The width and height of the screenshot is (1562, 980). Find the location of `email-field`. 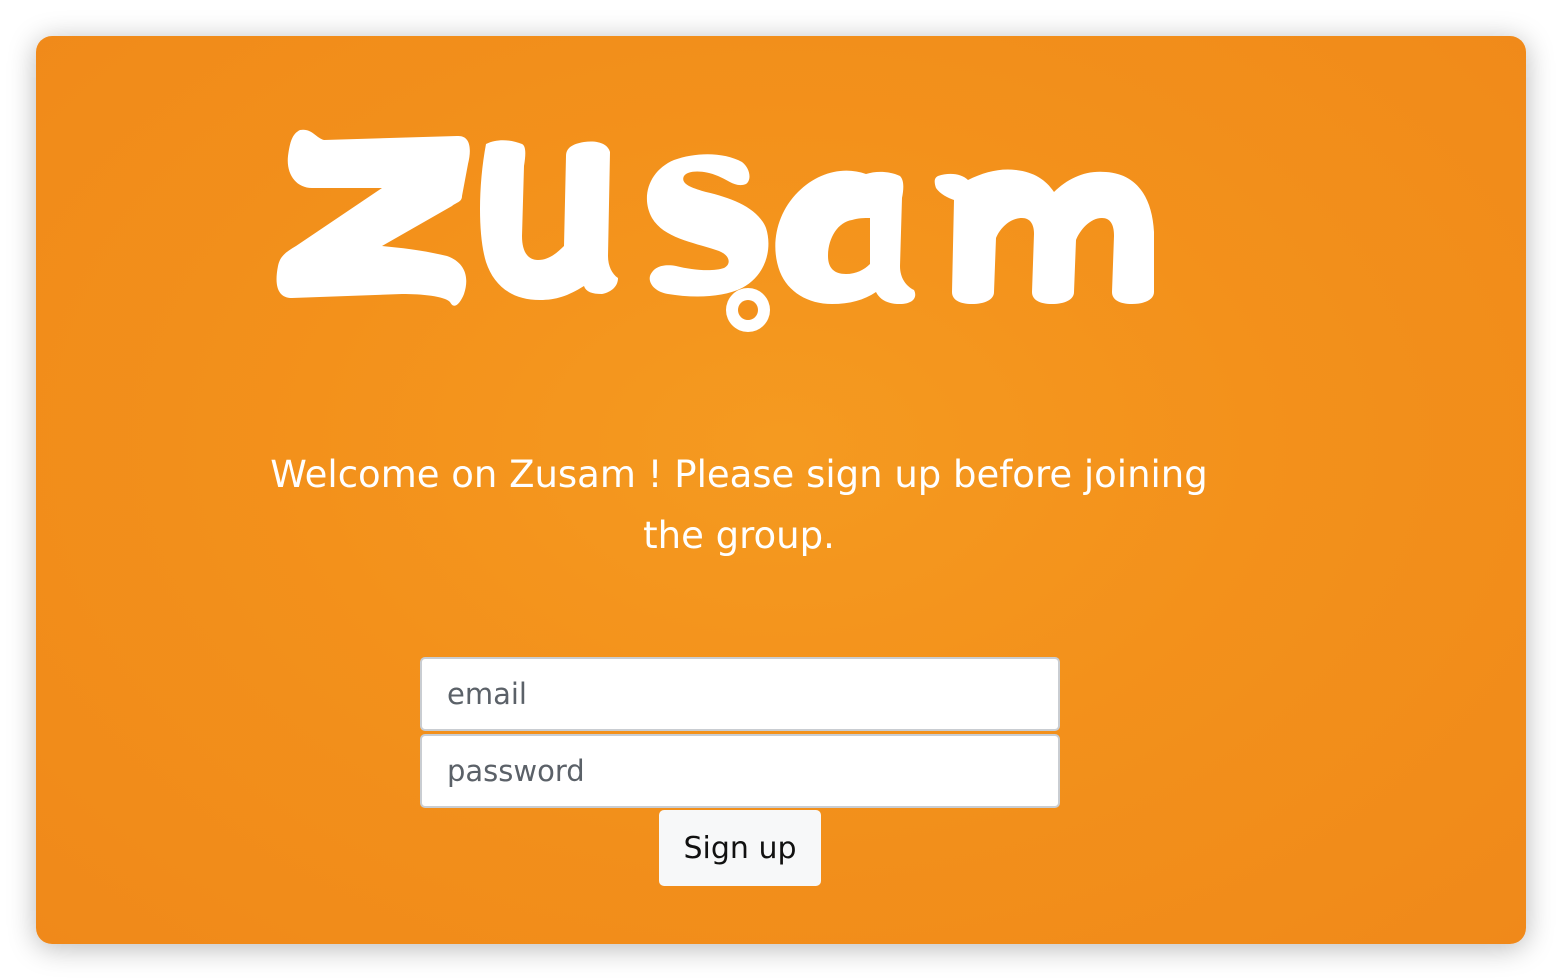

email-field is located at coordinates (740, 694).